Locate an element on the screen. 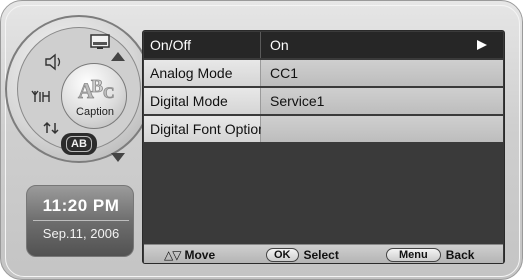  screen-icon is located at coordinates (100, 41).